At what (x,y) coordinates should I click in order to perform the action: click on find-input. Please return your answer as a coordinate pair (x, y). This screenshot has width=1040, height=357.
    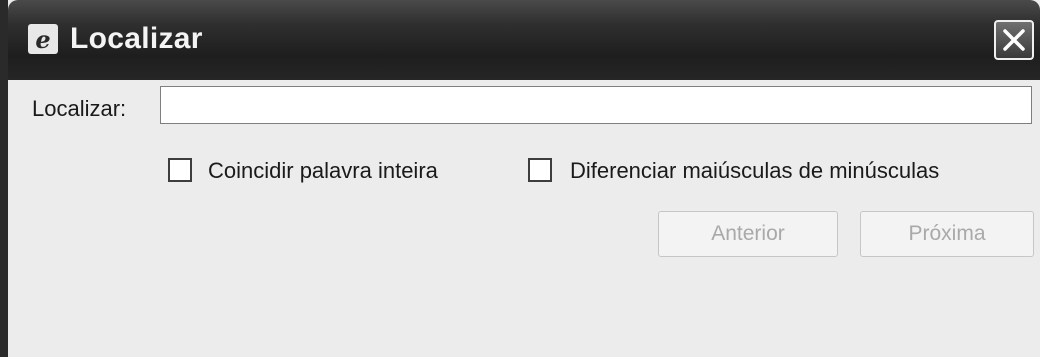
    Looking at the image, I should click on (596, 105).